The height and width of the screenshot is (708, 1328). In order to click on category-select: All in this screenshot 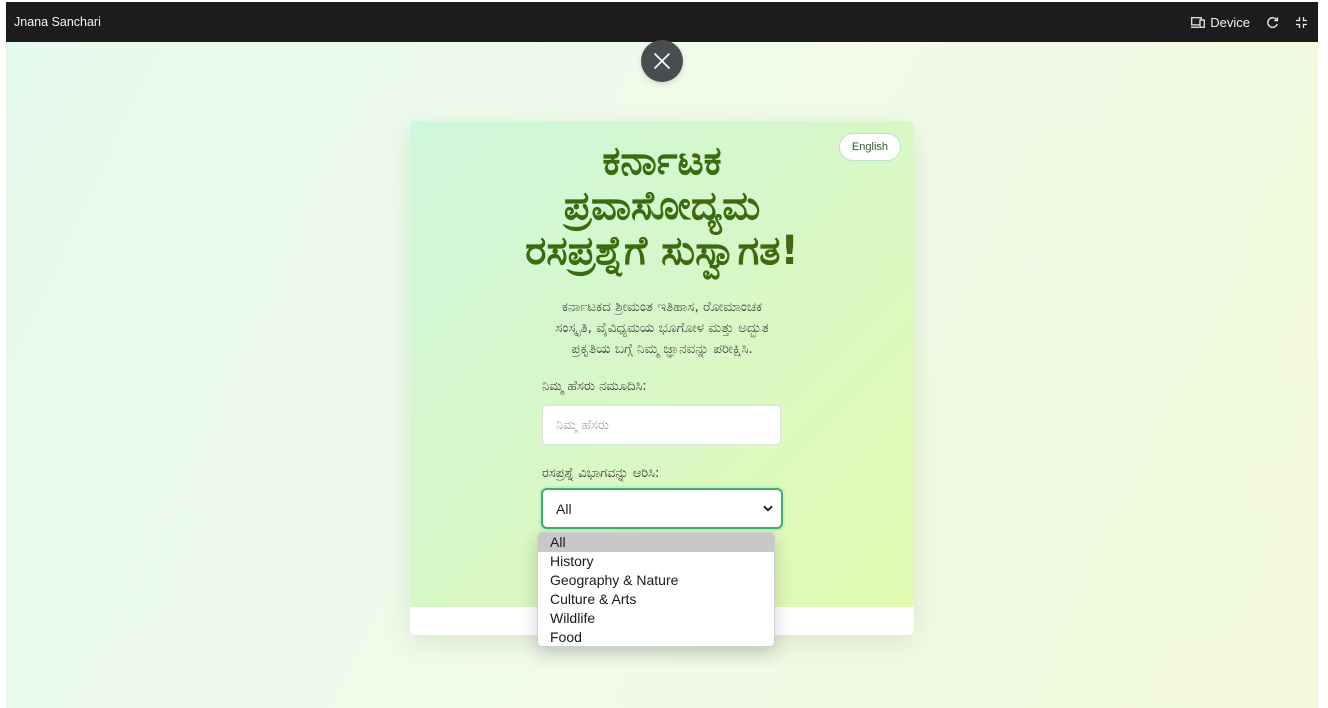, I will do `click(662, 508)`.